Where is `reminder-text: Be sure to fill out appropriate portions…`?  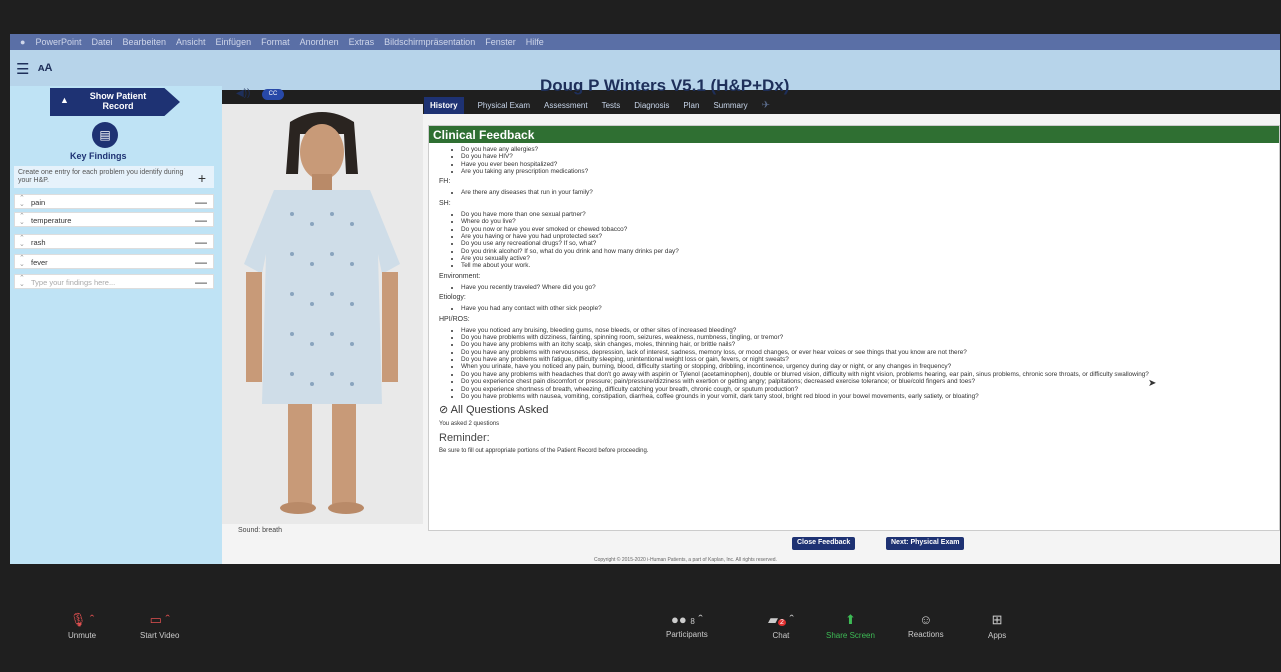
reminder-text: Be sure to fill out appropriate portions… is located at coordinates (544, 451).